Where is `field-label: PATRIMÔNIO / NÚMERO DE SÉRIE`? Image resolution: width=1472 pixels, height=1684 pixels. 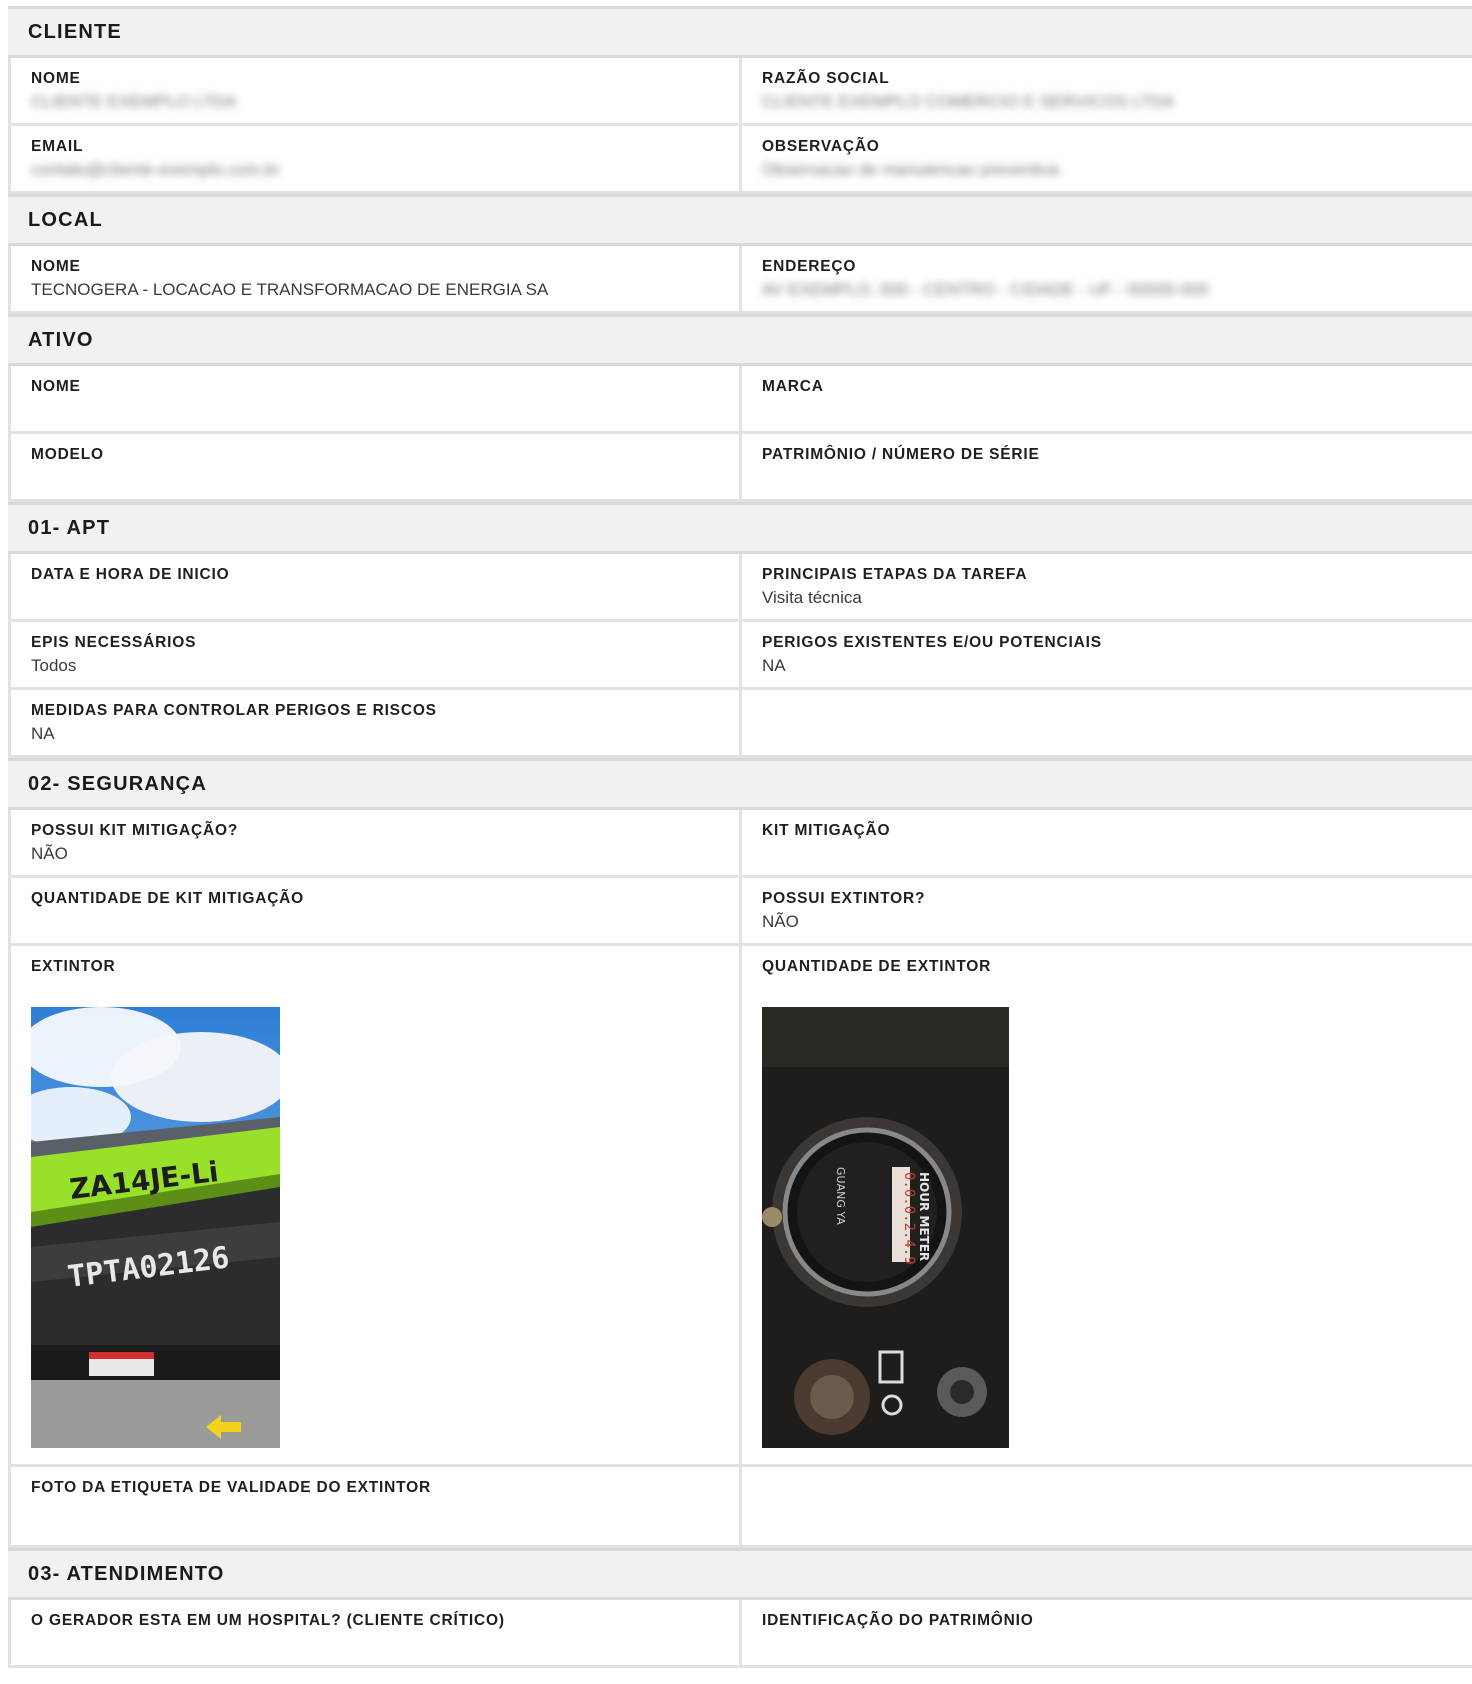
field-label: PATRIMÔNIO / NÚMERO DE SÉRIE is located at coordinates (901, 454).